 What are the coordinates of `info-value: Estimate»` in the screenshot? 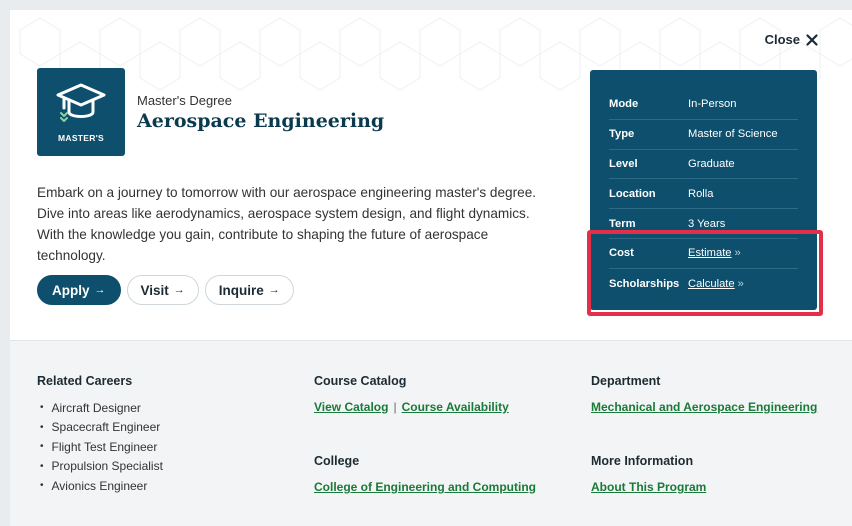 It's located at (714, 253).